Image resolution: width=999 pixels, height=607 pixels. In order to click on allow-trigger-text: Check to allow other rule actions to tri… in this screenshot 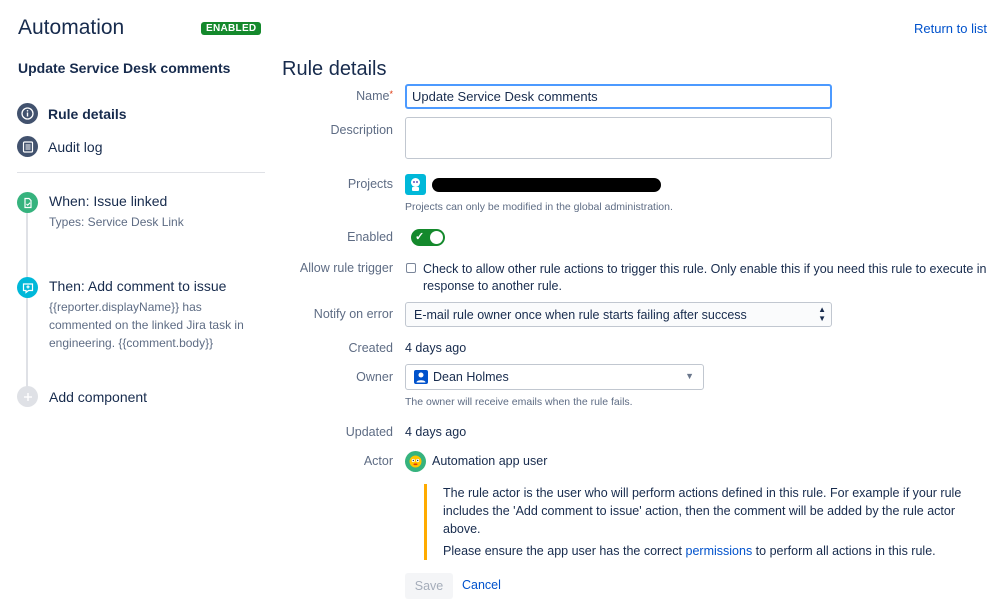, I will do `click(705, 277)`.